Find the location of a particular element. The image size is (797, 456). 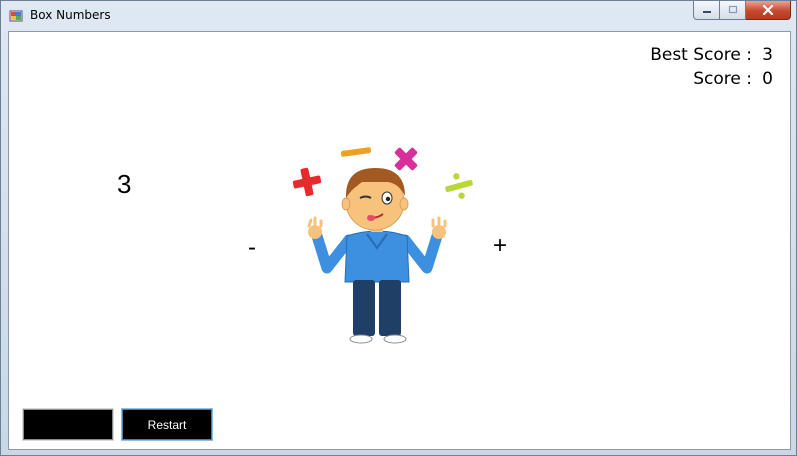

minus-symbol-icon is located at coordinates (356, 152).